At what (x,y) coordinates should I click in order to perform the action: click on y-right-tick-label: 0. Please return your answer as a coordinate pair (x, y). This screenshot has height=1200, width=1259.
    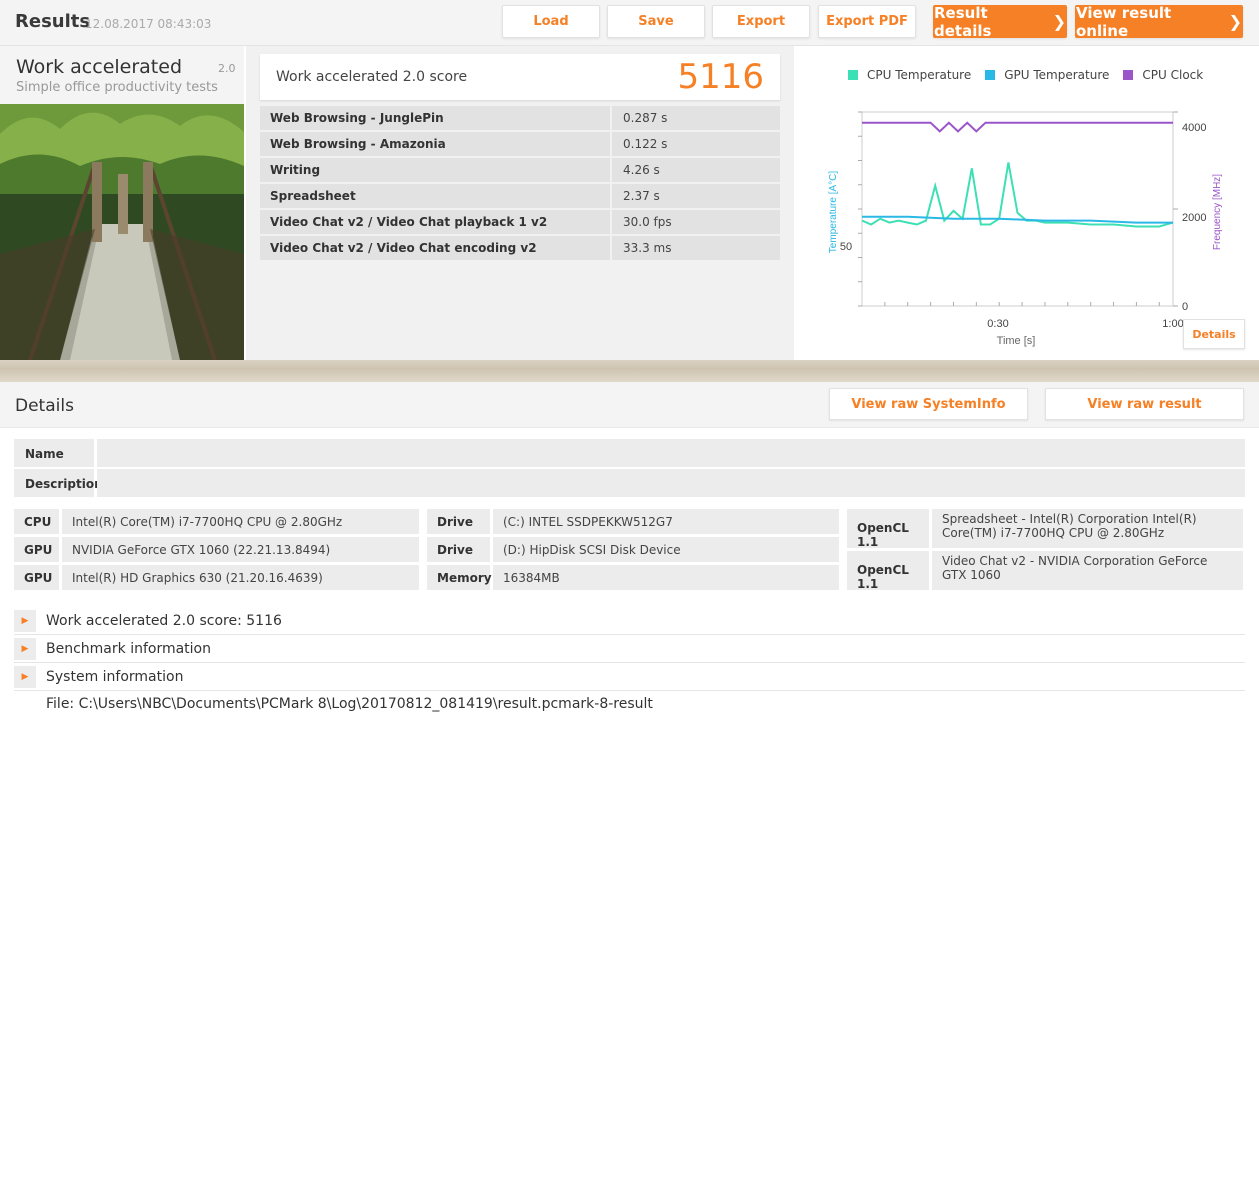
    Looking at the image, I should click on (1185, 307).